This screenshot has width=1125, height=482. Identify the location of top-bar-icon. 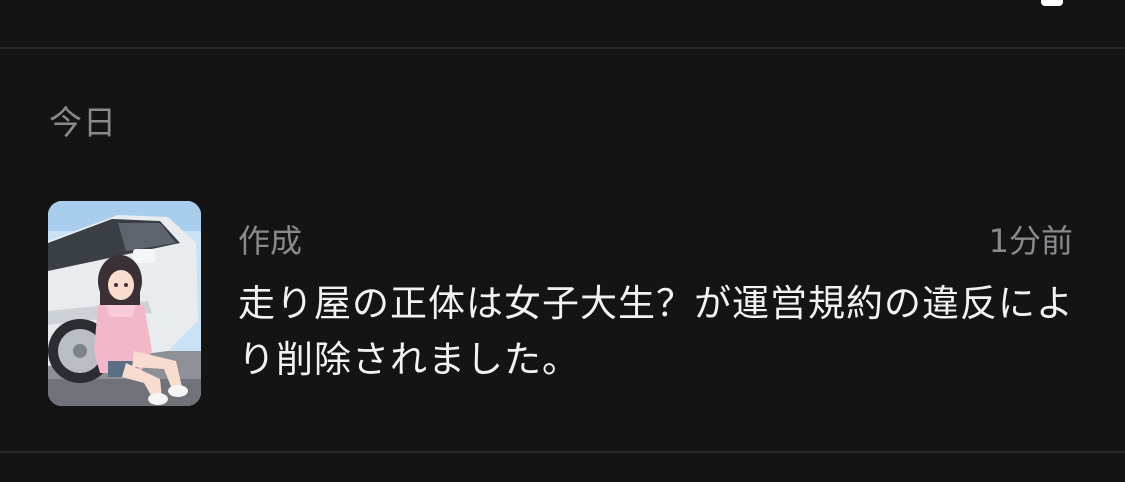
(1052, 3).